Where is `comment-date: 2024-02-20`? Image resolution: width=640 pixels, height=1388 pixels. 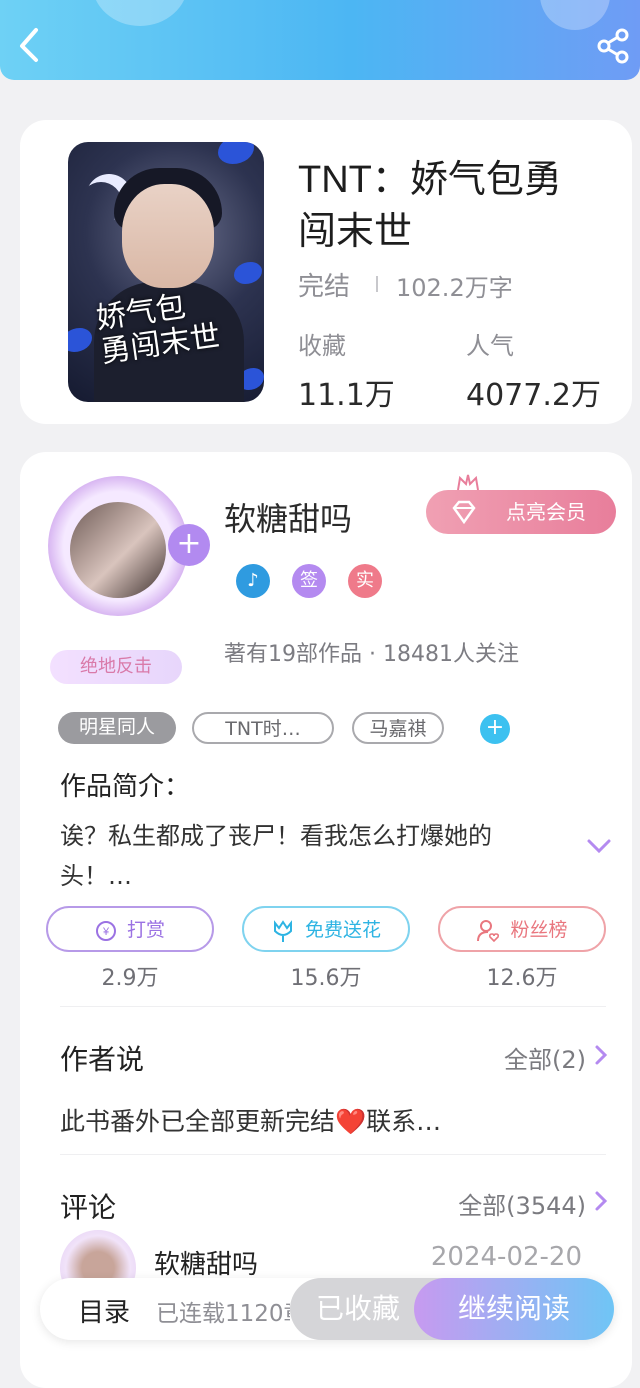
comment-date: 2024-02-20 is located at coordinates (506, 1257).